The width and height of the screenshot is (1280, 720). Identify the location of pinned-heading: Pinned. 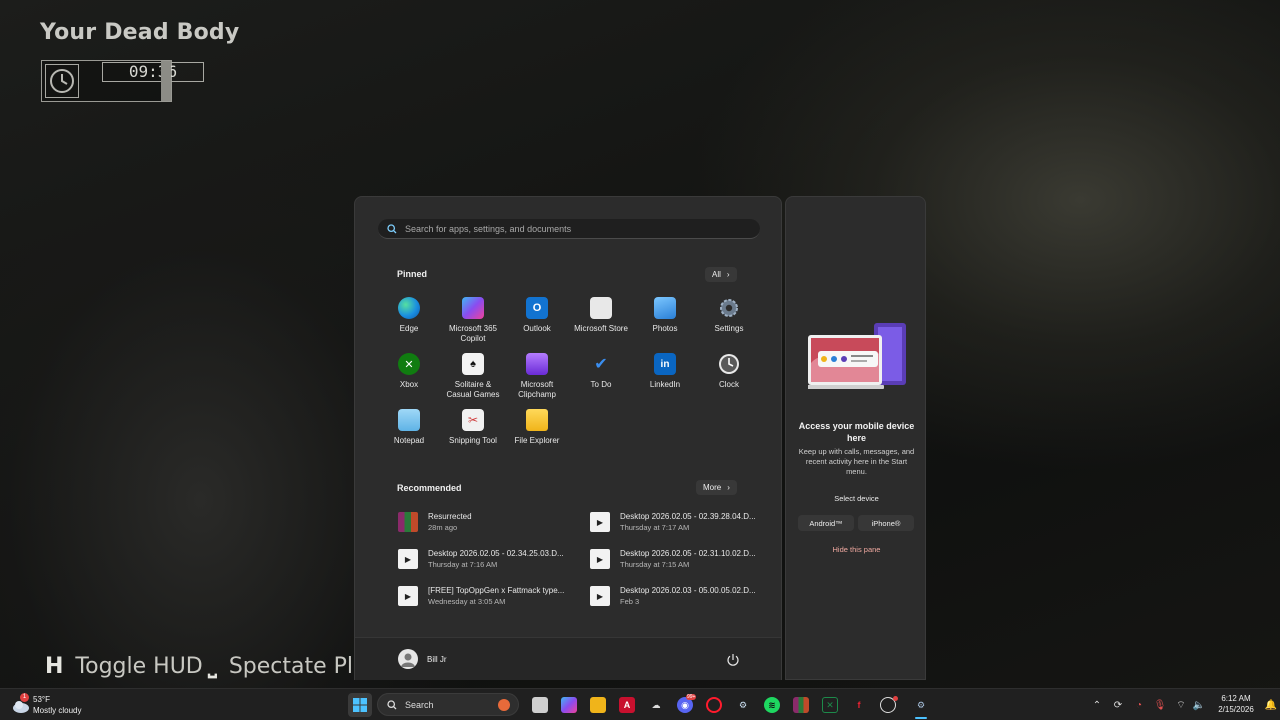
(412, 274).